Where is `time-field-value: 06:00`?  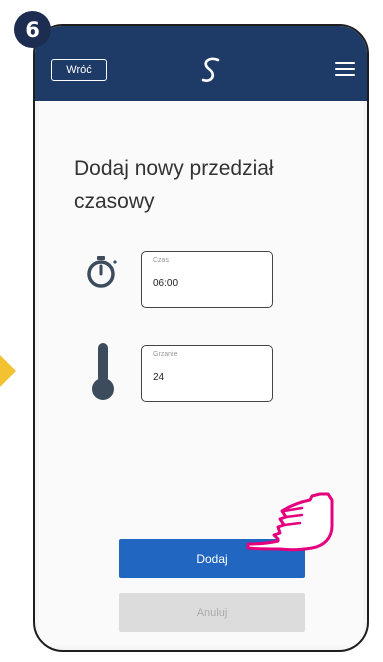
time-field-value: 06:00 is located at coordinates (166, 283).